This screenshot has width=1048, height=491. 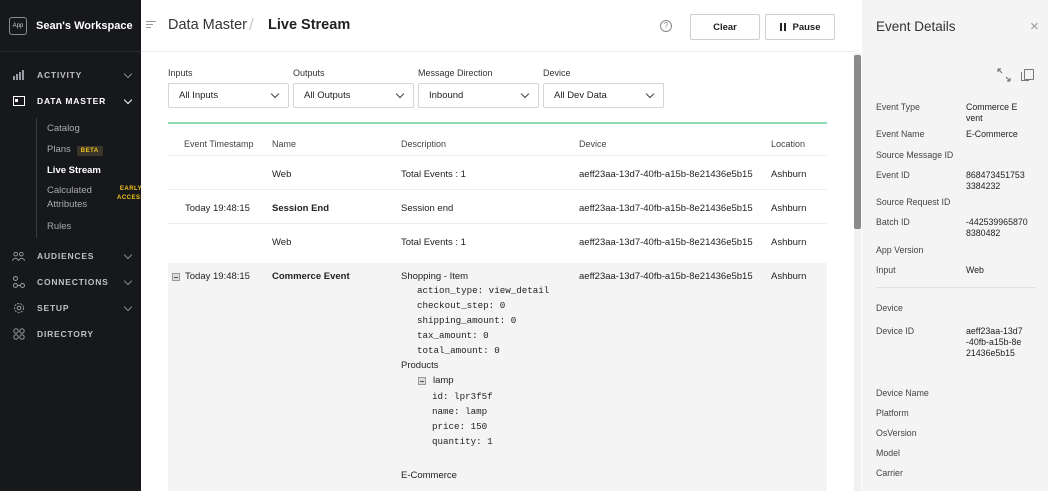 I want to click on nav-label: AUDIENCES, so click(x=66, y=256).